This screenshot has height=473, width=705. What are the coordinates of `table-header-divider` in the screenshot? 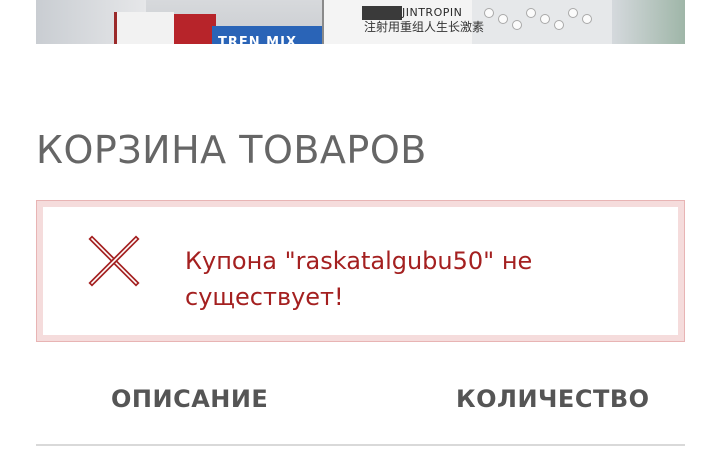 It's located at (360, 445).